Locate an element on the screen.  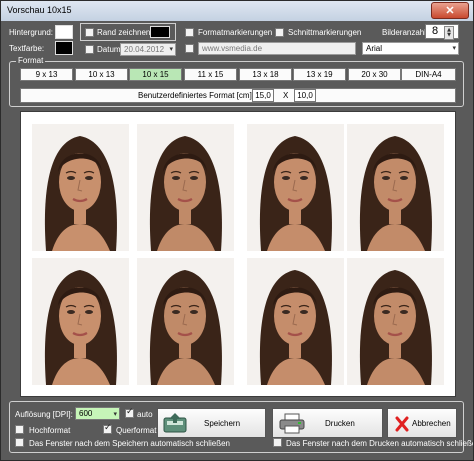
printer-icon is located at coordinates (292, 423).